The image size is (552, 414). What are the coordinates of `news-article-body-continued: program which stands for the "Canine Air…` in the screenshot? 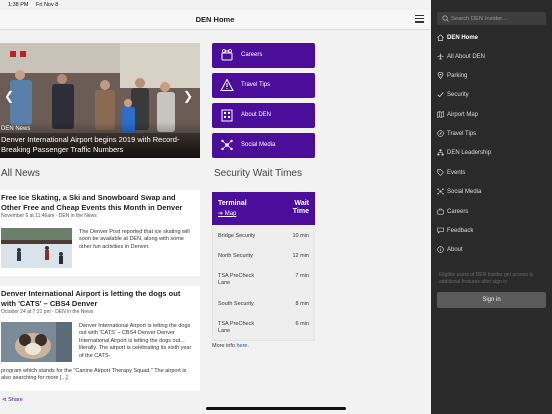 It's located at (94, 375).